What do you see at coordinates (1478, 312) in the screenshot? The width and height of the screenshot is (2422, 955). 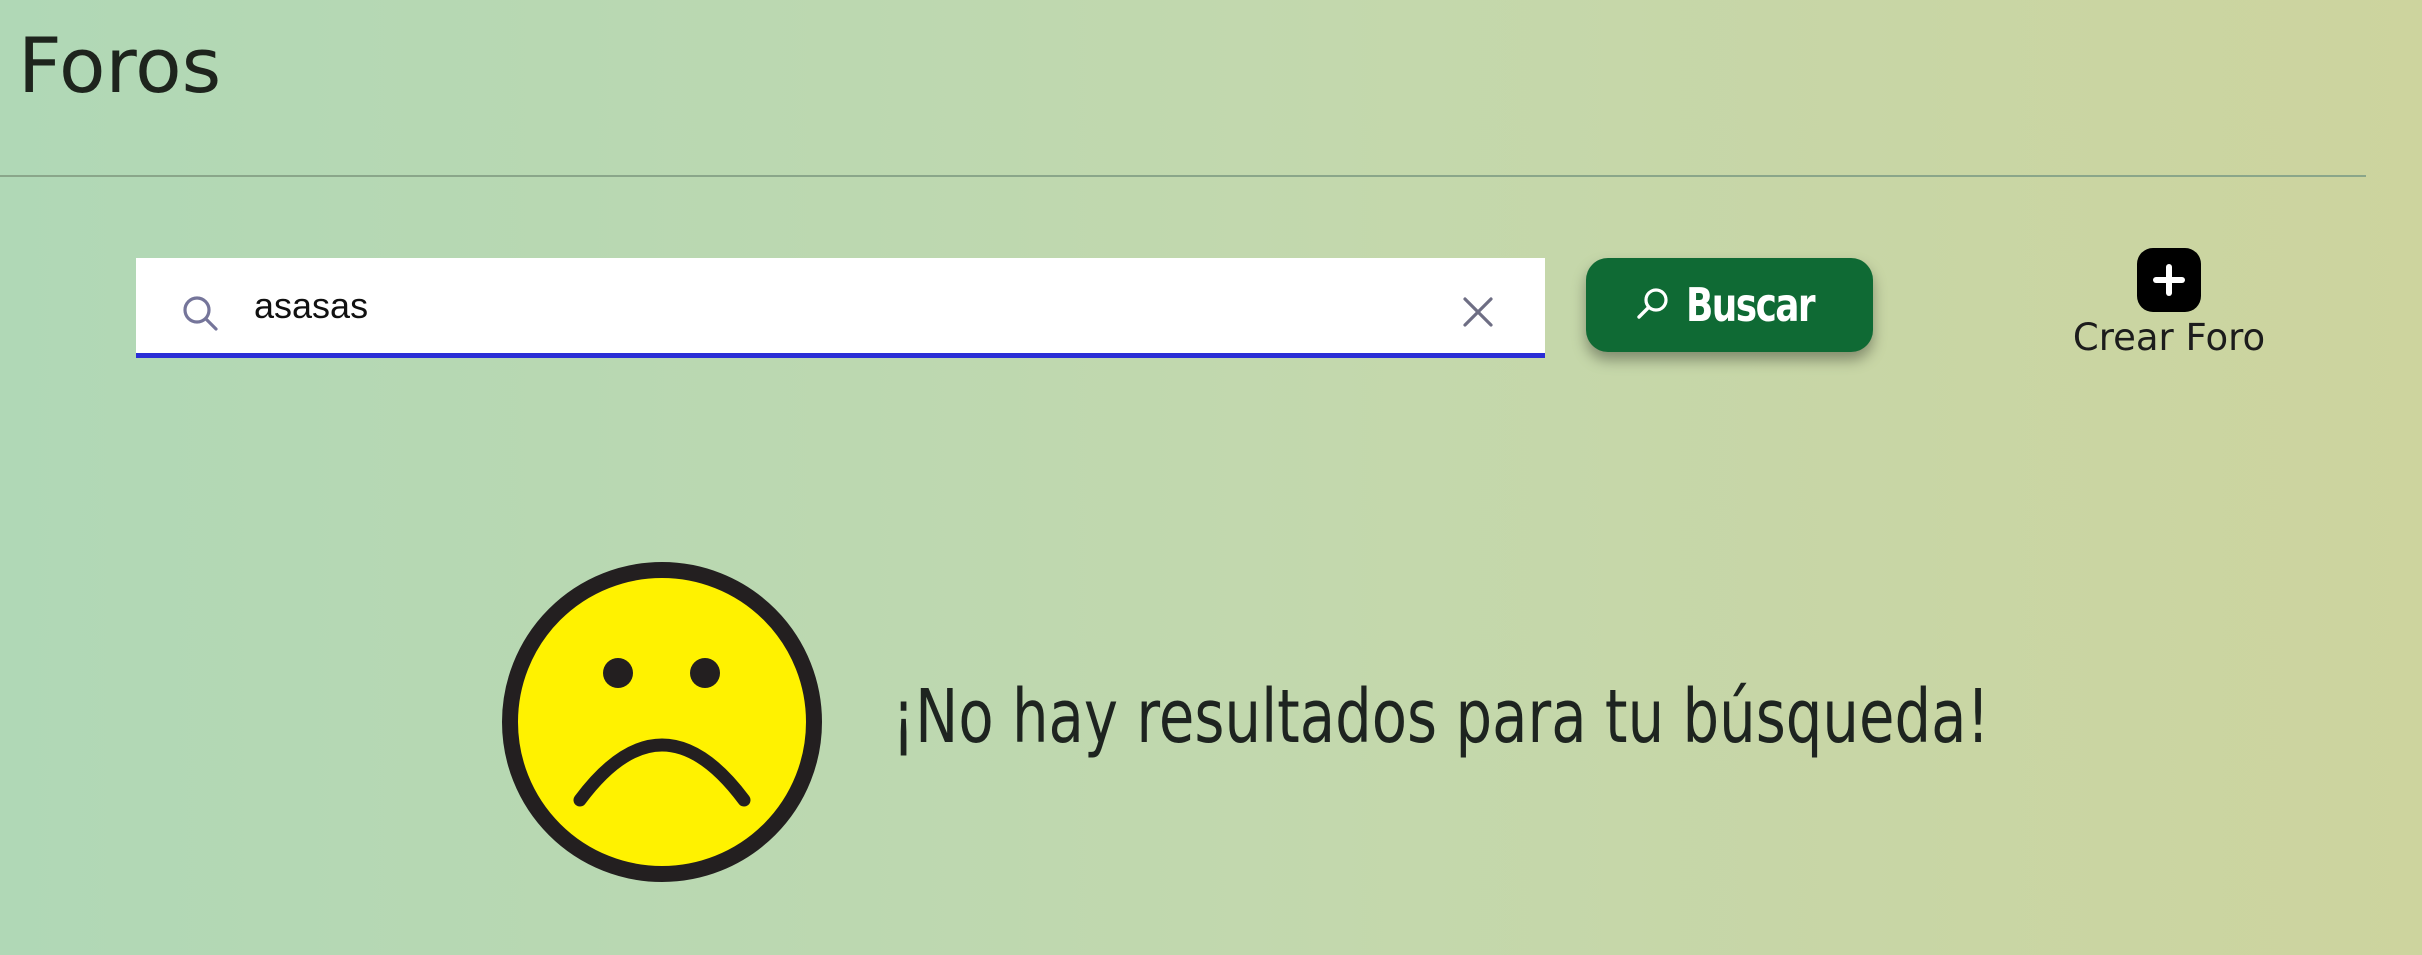 I see `close-icon` at bounding box center [1478, 312].